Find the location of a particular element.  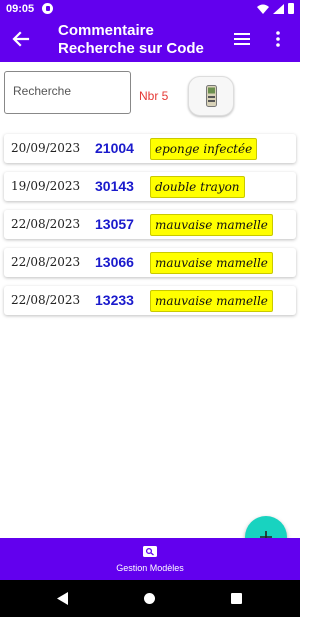

system-recents-icon is located at coordinates (236, 598).